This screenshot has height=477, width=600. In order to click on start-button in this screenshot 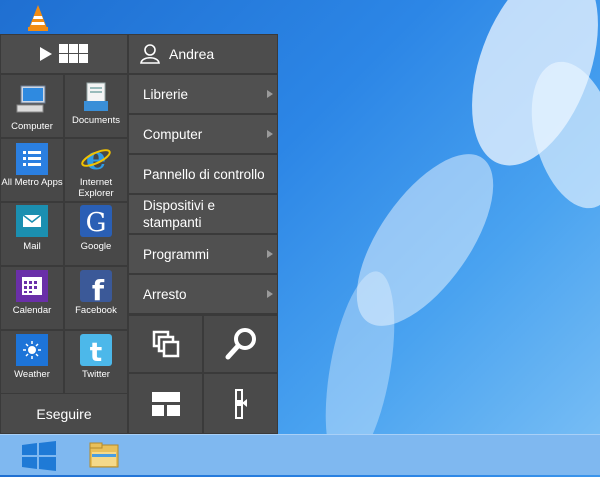, I will do `click(39, 456)`.